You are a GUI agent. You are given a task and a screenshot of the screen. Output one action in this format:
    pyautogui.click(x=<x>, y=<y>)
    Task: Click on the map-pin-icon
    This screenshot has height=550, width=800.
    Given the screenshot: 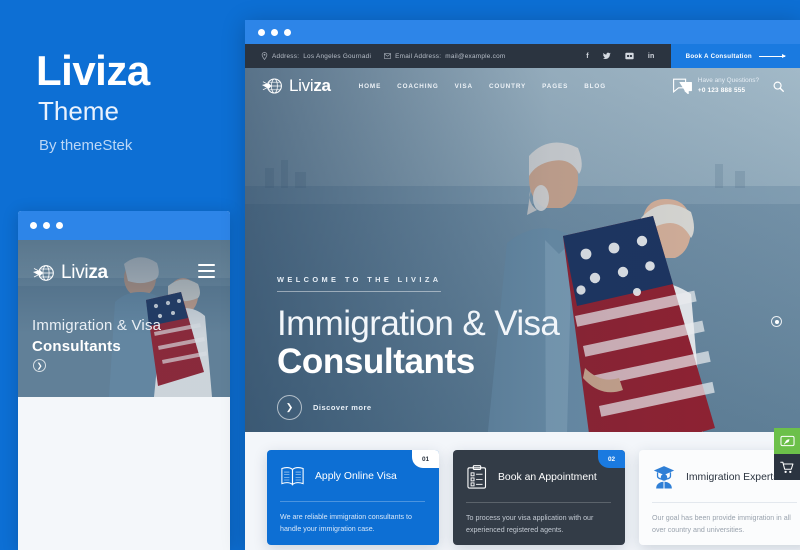 What is the action you would take?
    pyautogui.click(x=264, y=56)
    